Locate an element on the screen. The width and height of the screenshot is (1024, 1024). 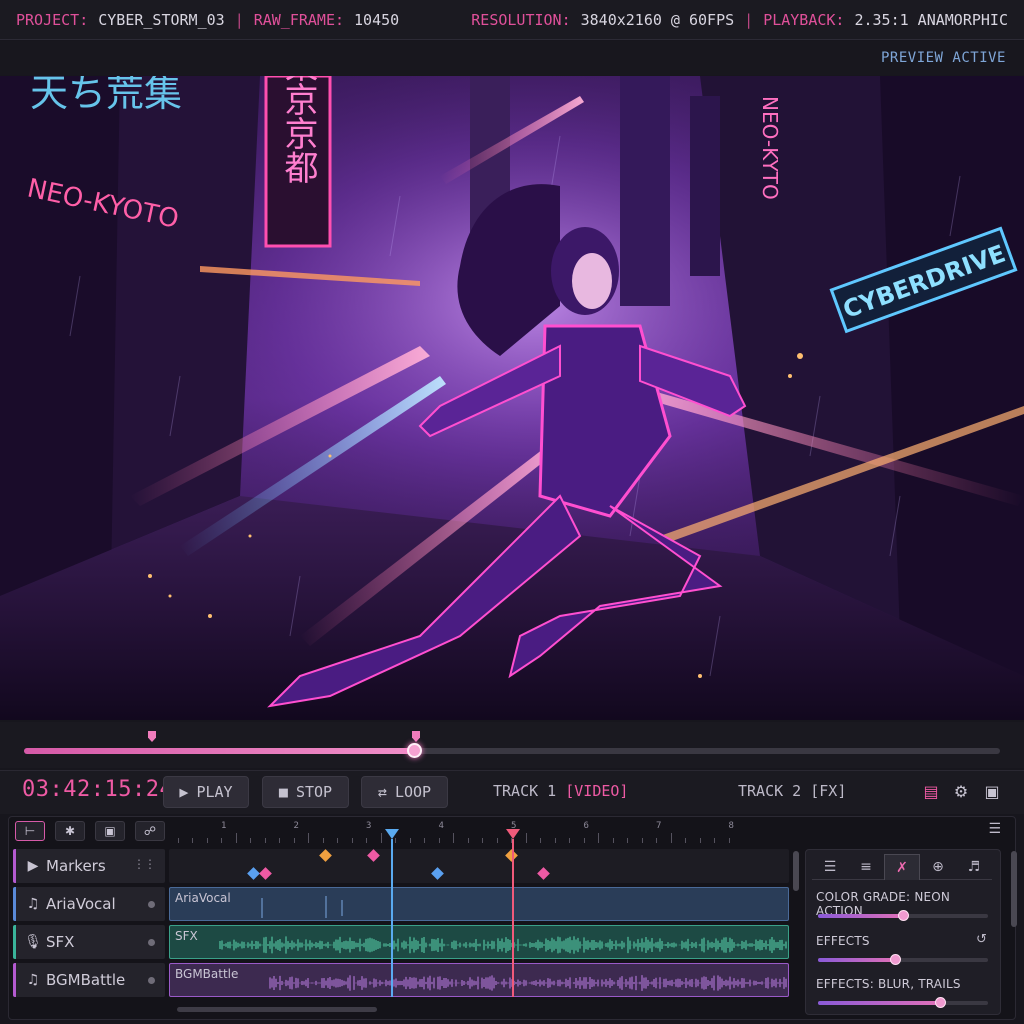
scrubber is located at coordinates (512, 745).